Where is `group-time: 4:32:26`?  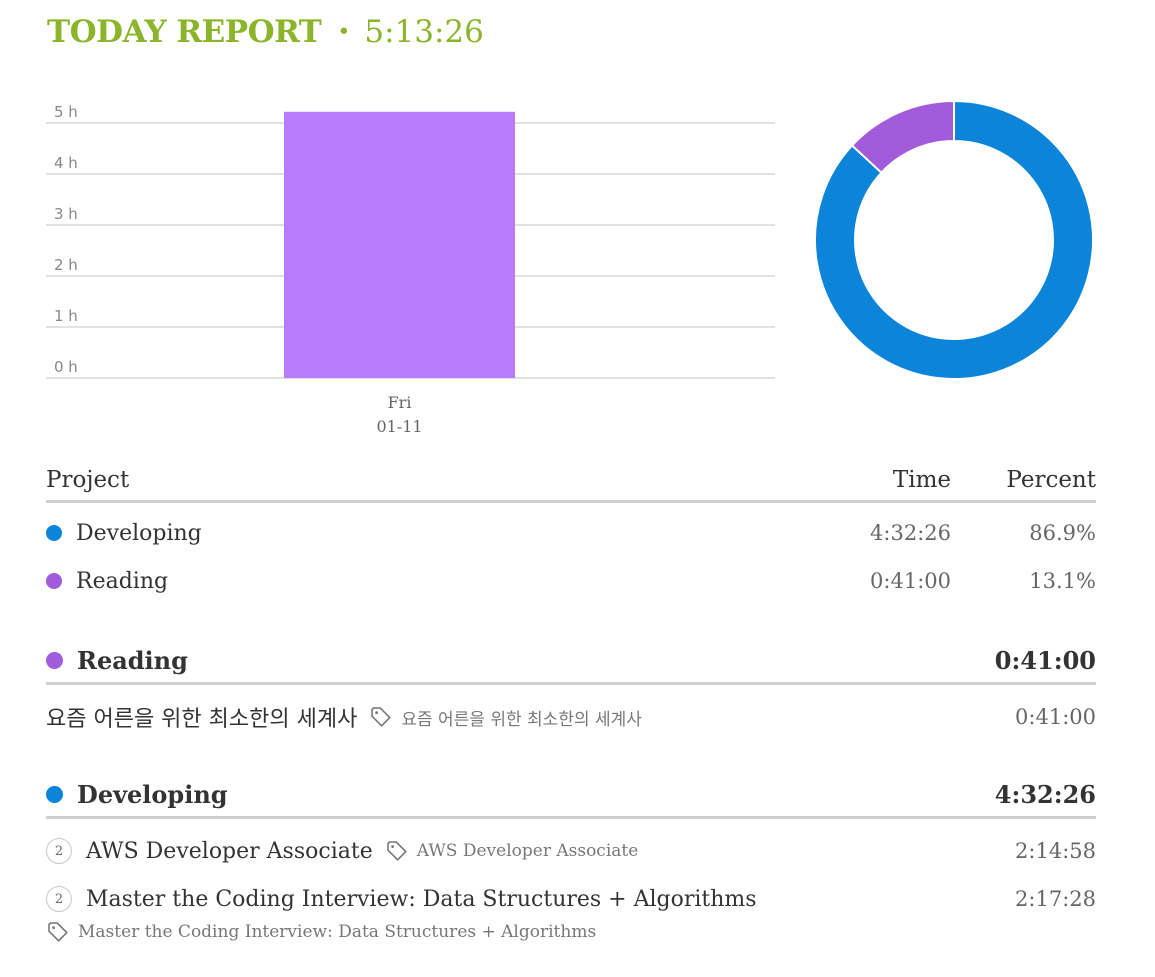
group-time: 4:32:26 is located at coordinates (1045, 794).